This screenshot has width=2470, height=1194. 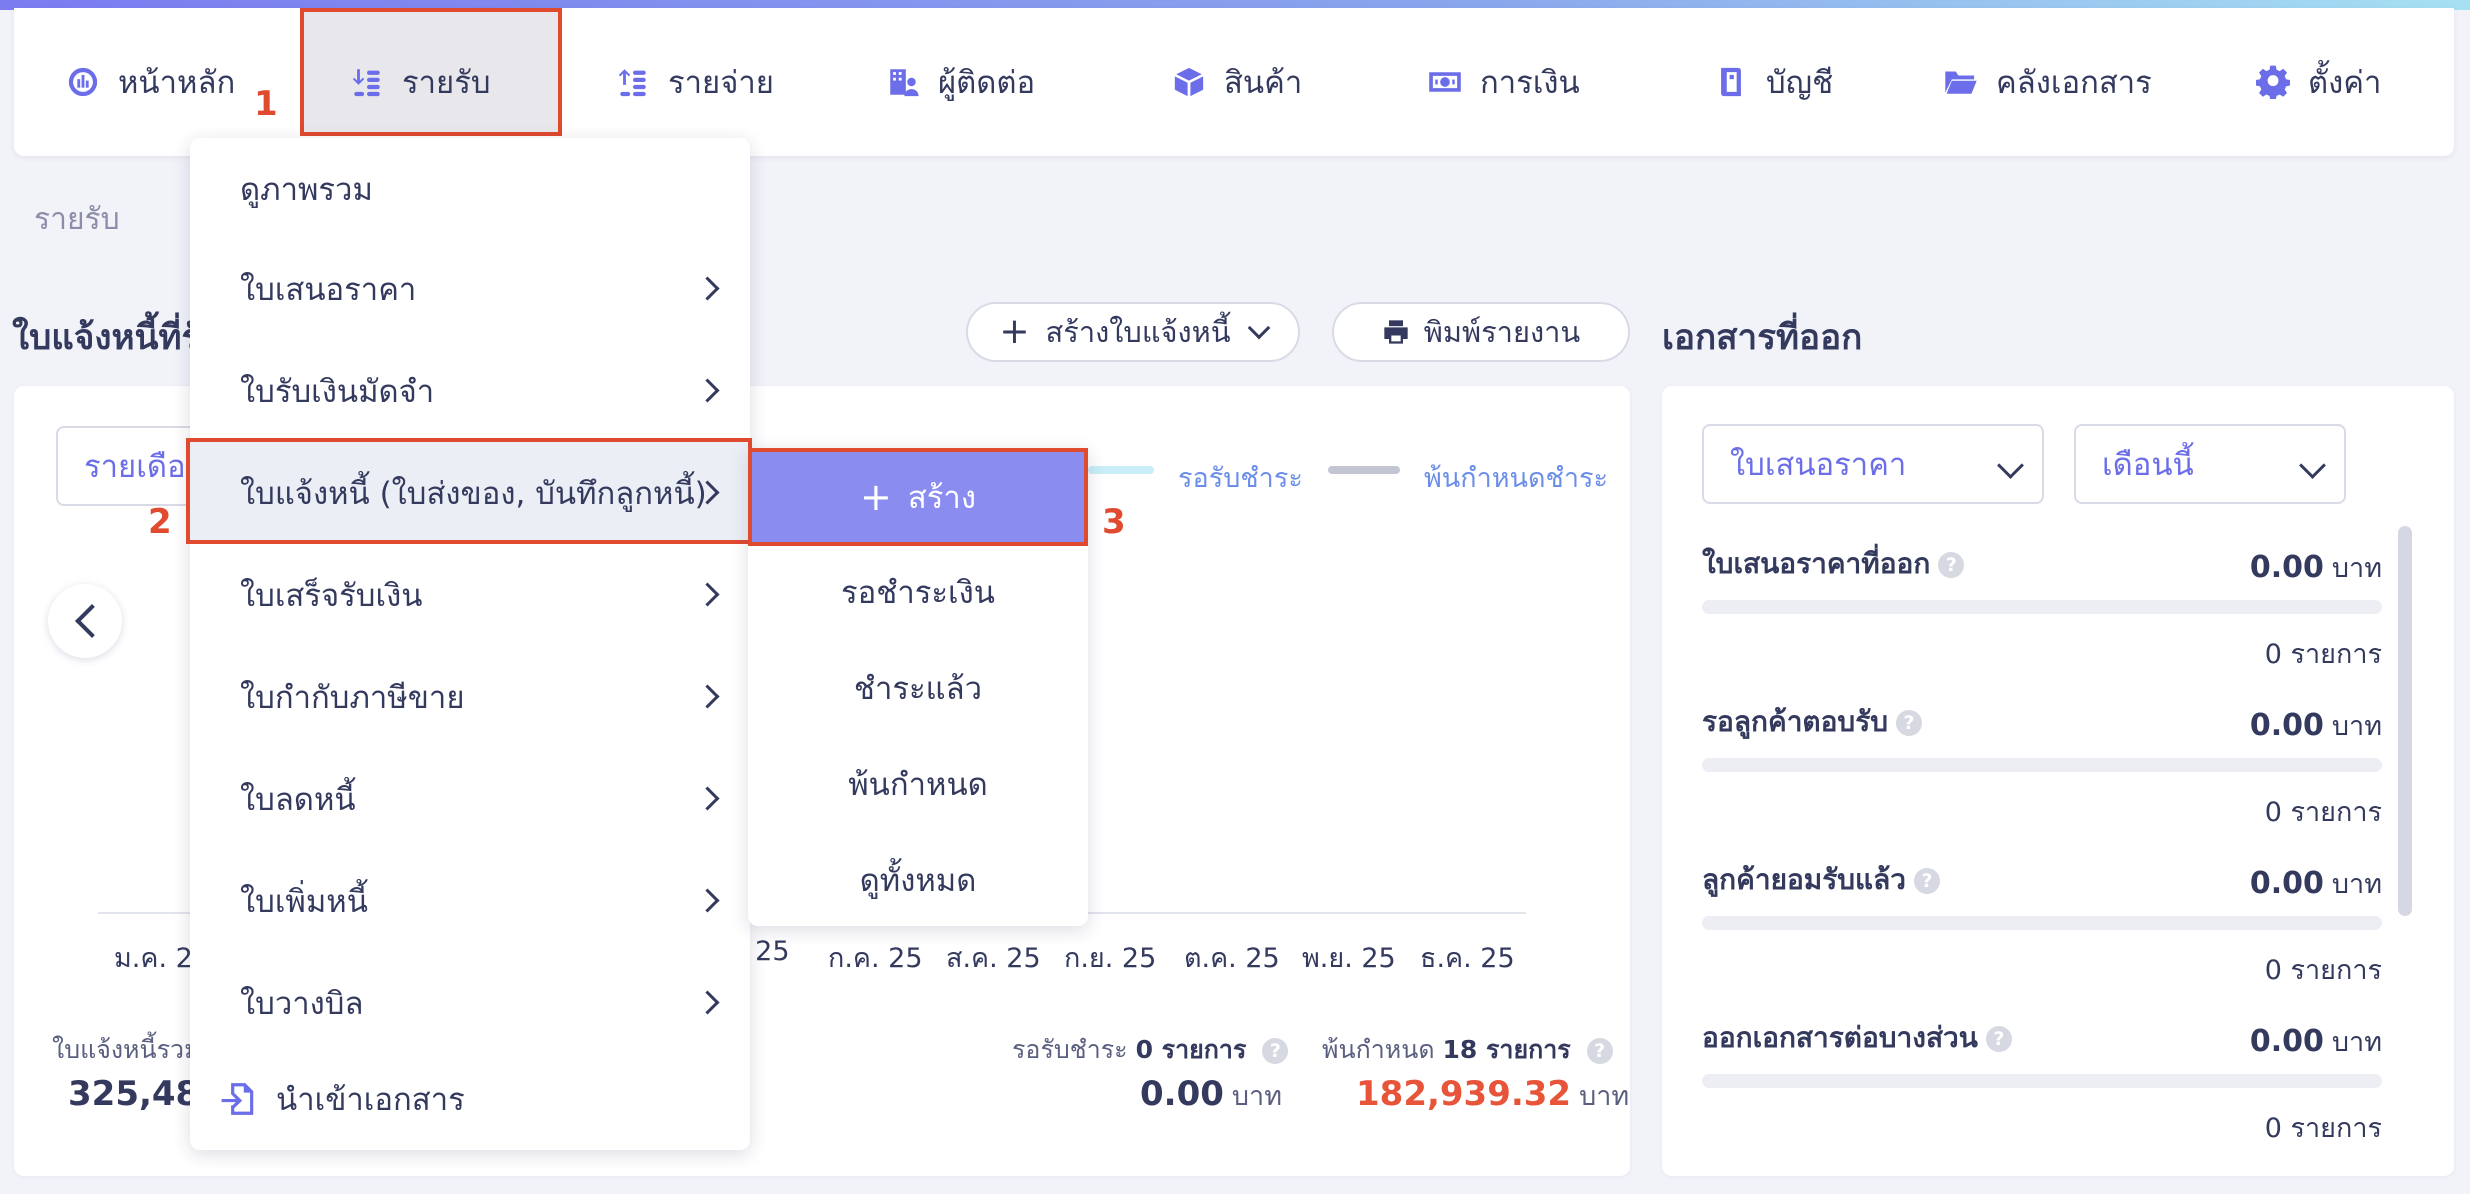 I want to click on chart-prev-button, so click(x=85, y=621).